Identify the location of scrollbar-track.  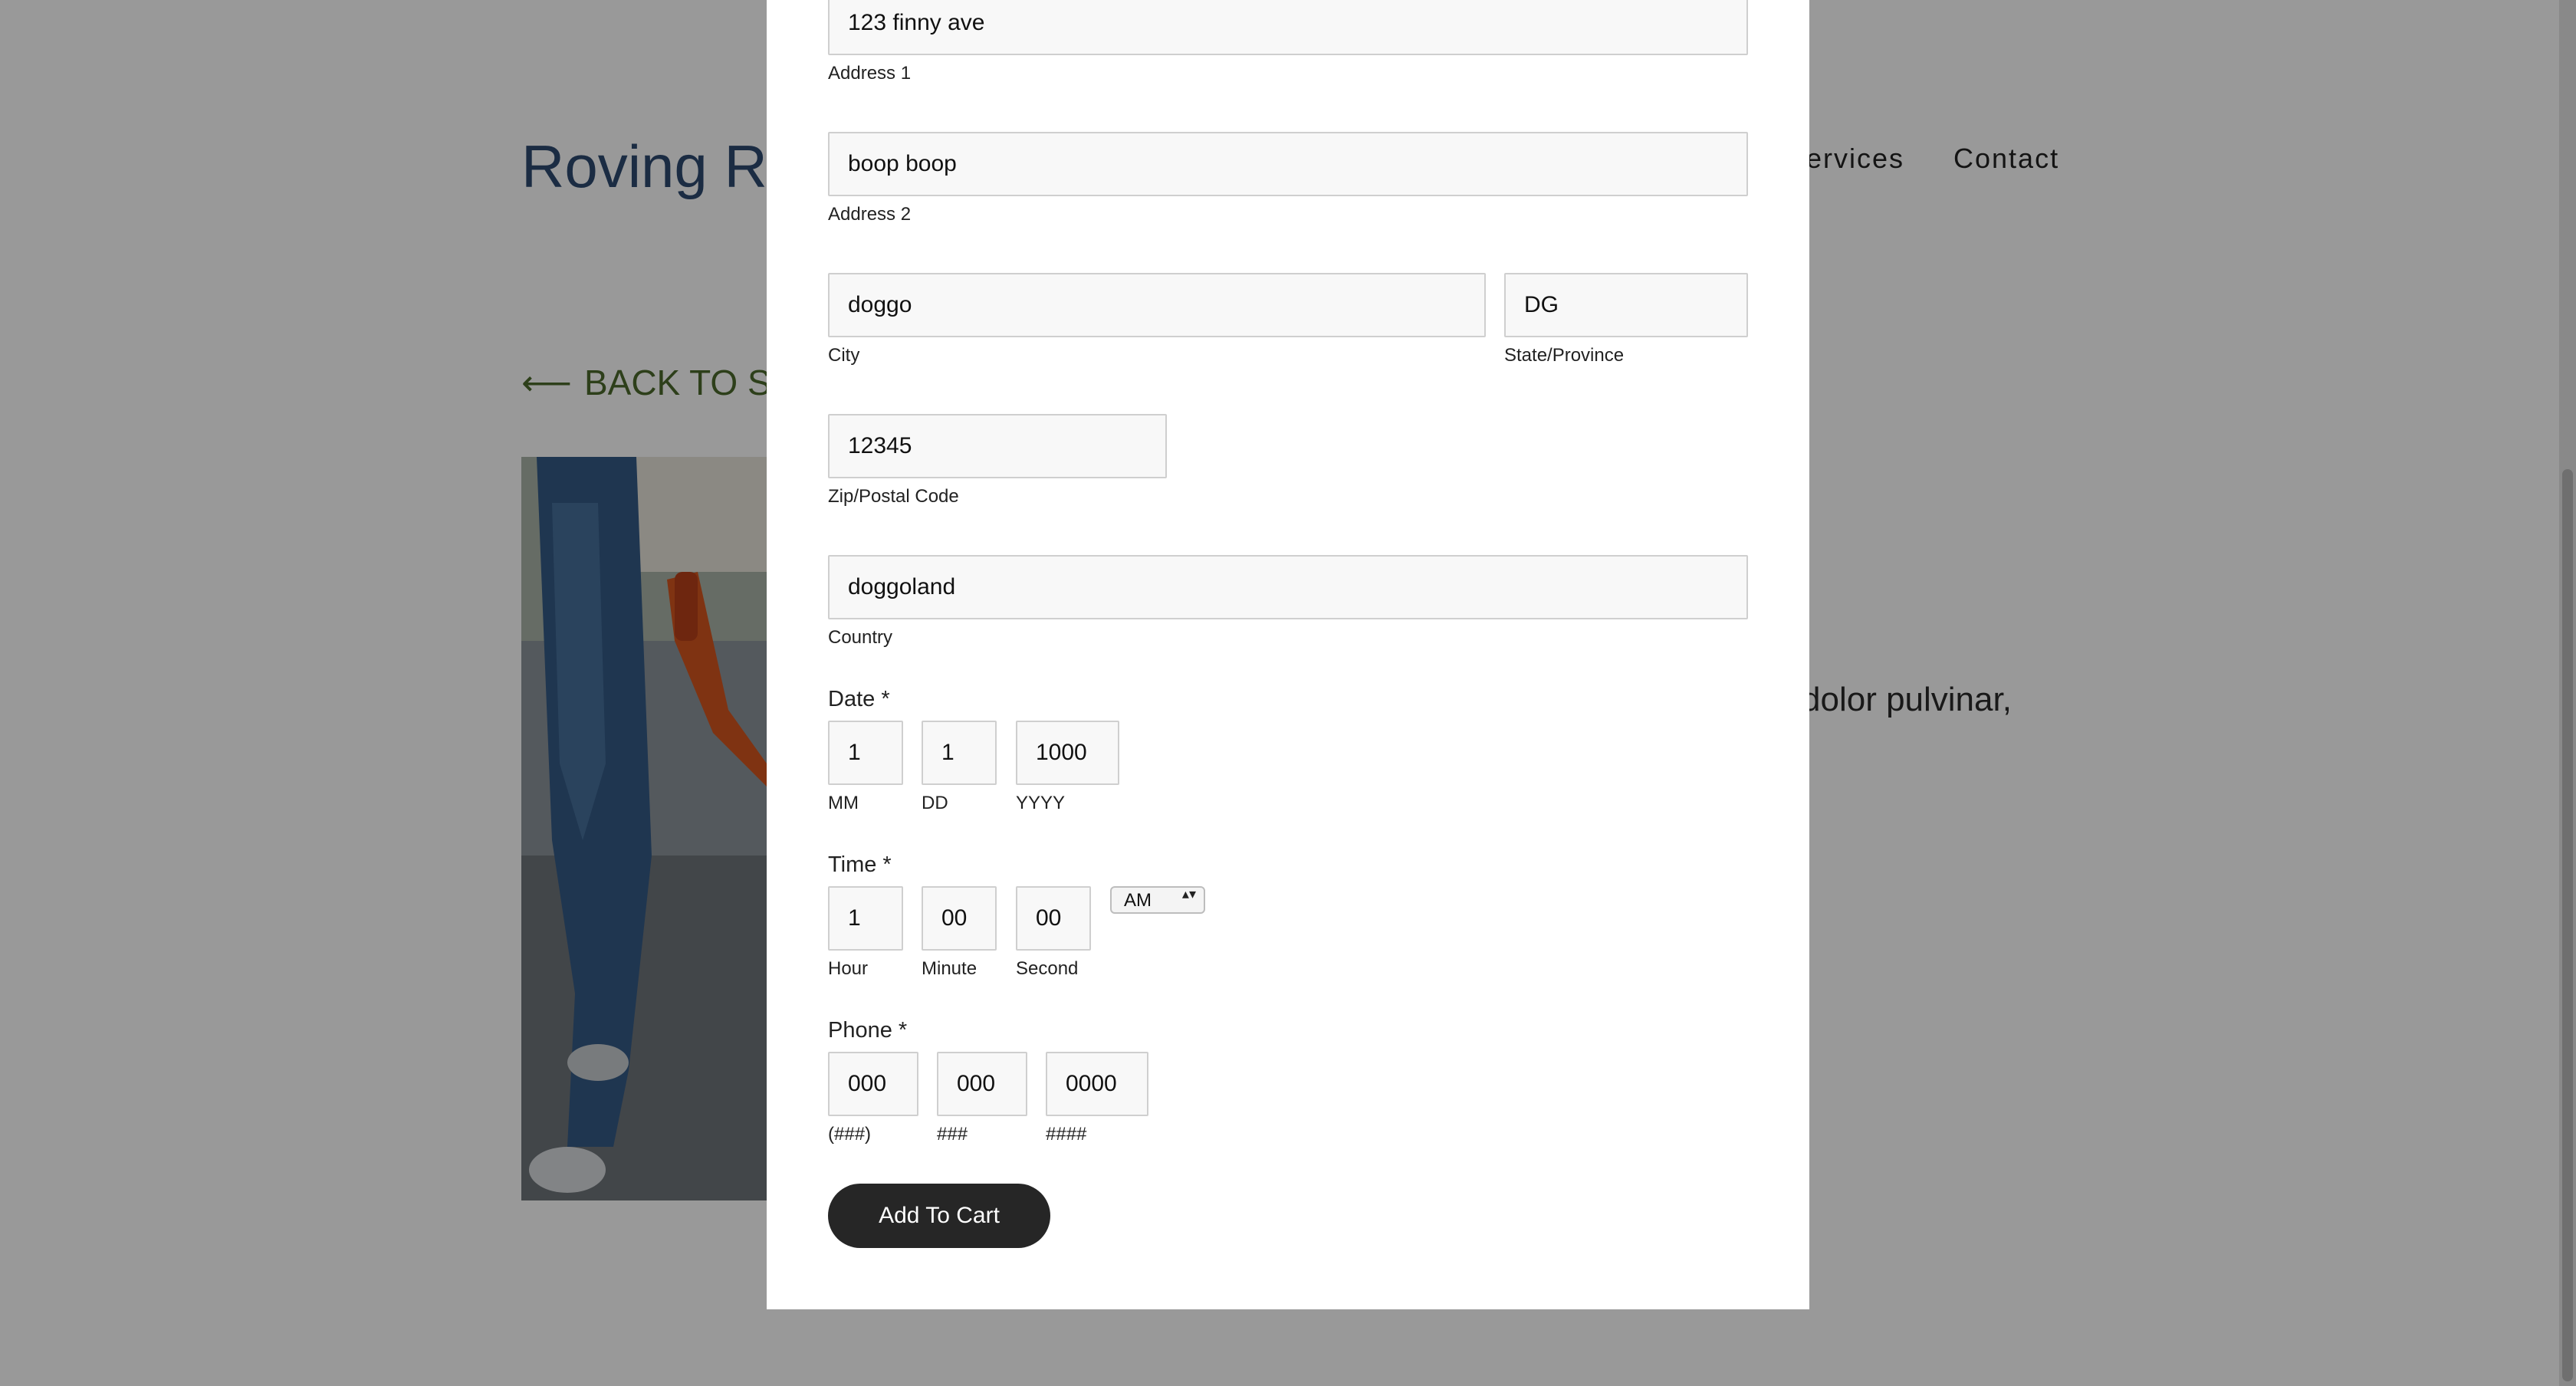
(2568, 693).